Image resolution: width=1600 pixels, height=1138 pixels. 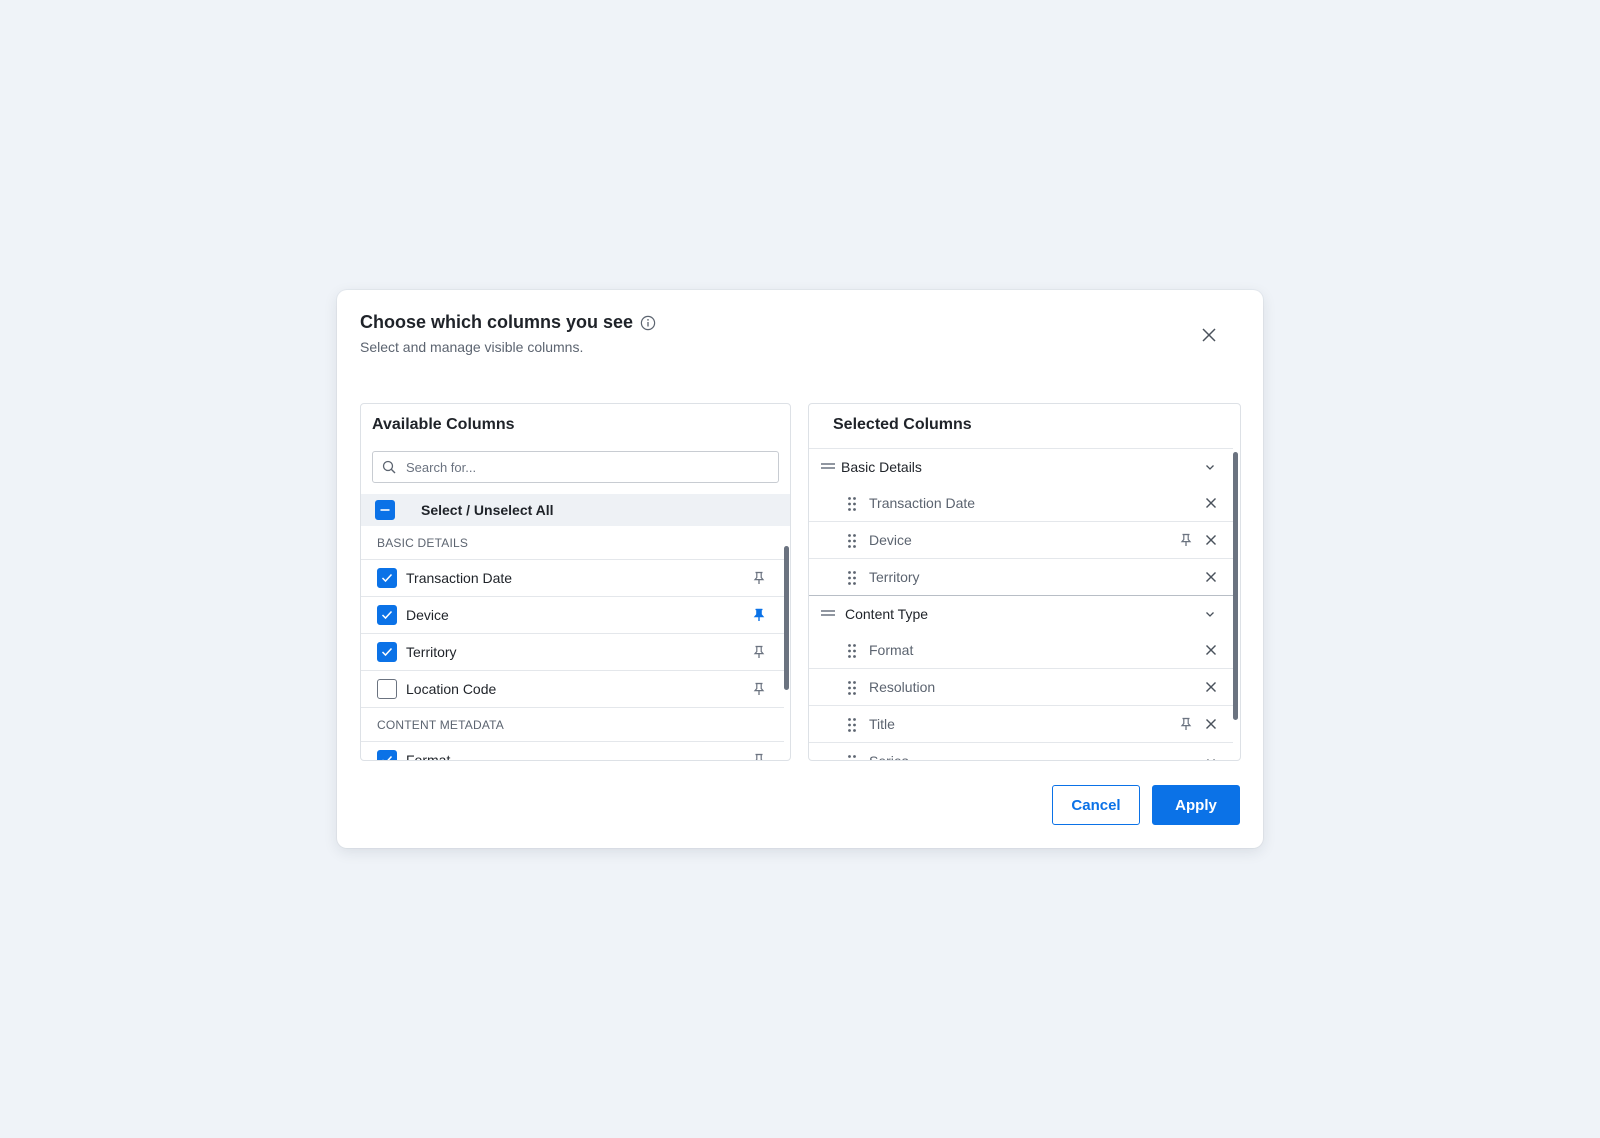 I want to click on info-icon, so click(x=648, y=323).